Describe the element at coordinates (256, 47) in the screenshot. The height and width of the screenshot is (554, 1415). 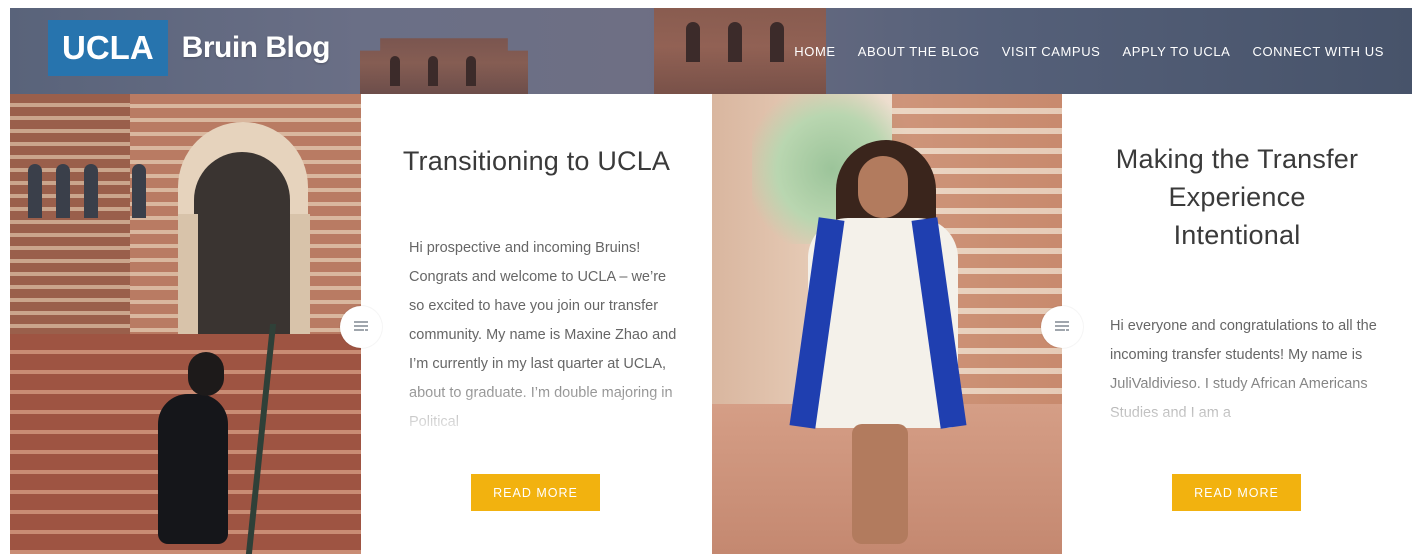
I see `logo-text: Bruin Blog` at that location.